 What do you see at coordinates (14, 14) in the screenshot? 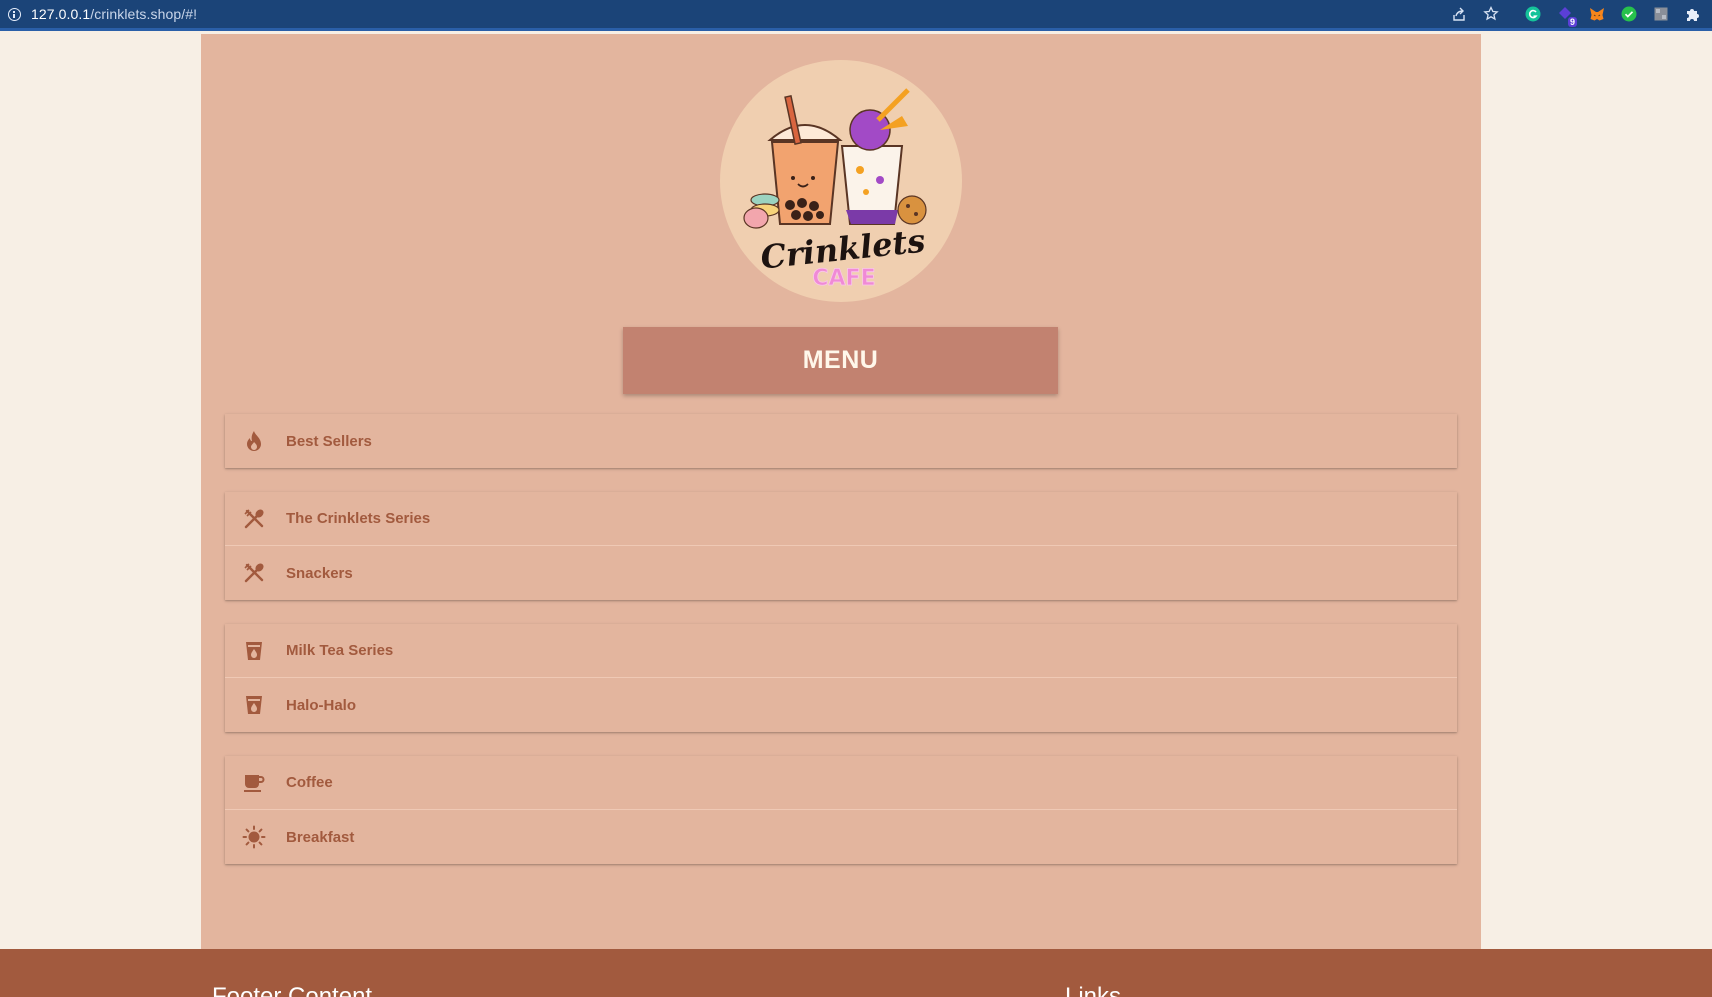
I see `site-info-icon` at bounding box center [14, 14].